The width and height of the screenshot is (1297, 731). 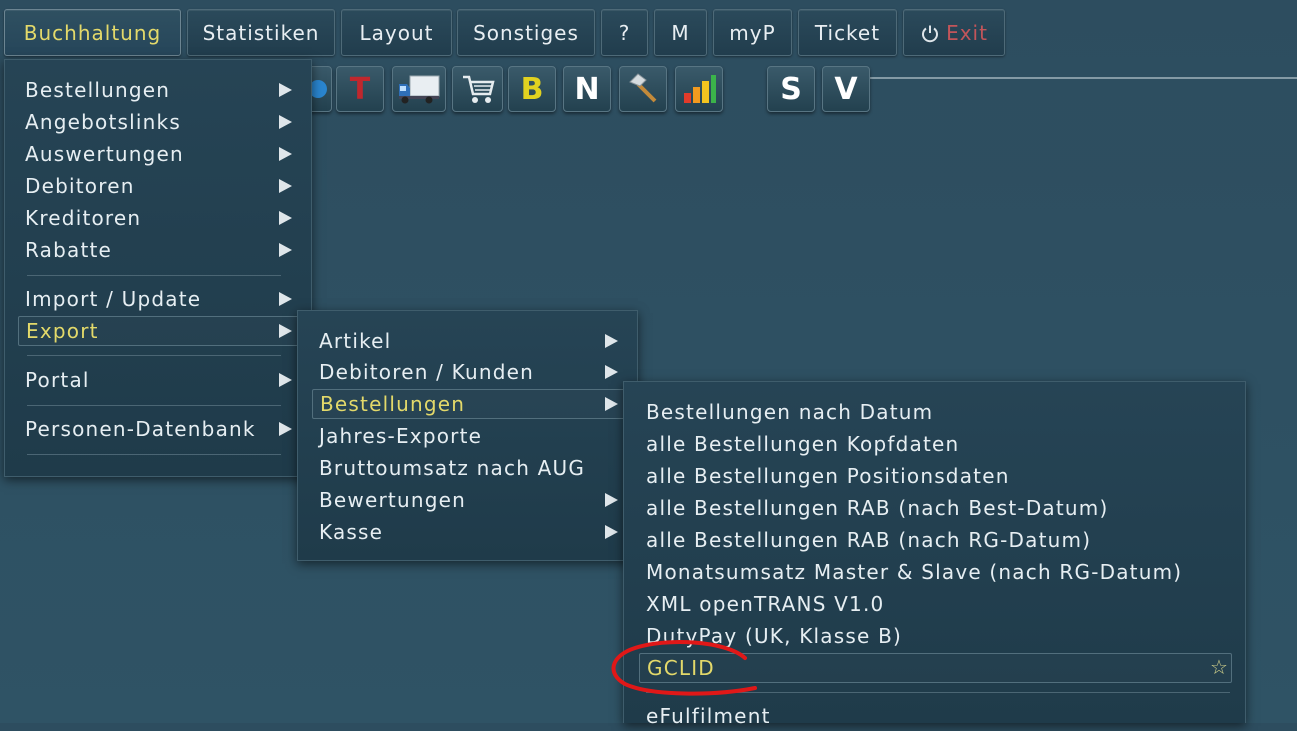 What do you see at coordinates (392, 500) in the screenshot?
I see `item-label: Bewertungen` at bounding box center [392, 500].